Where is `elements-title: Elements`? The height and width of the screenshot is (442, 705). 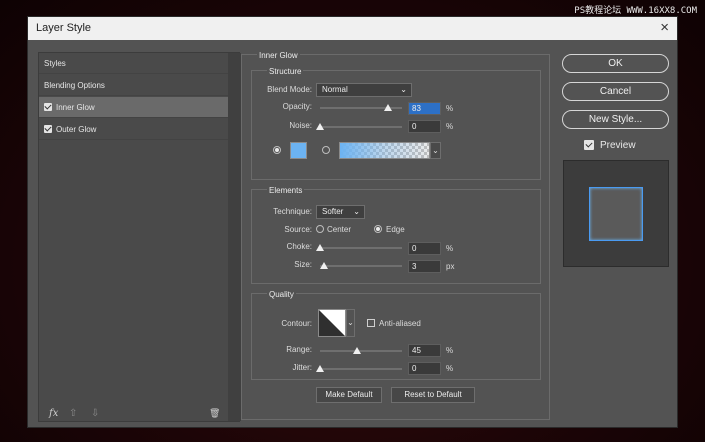
elements-title: Elements is located at coordinates (286, 190).